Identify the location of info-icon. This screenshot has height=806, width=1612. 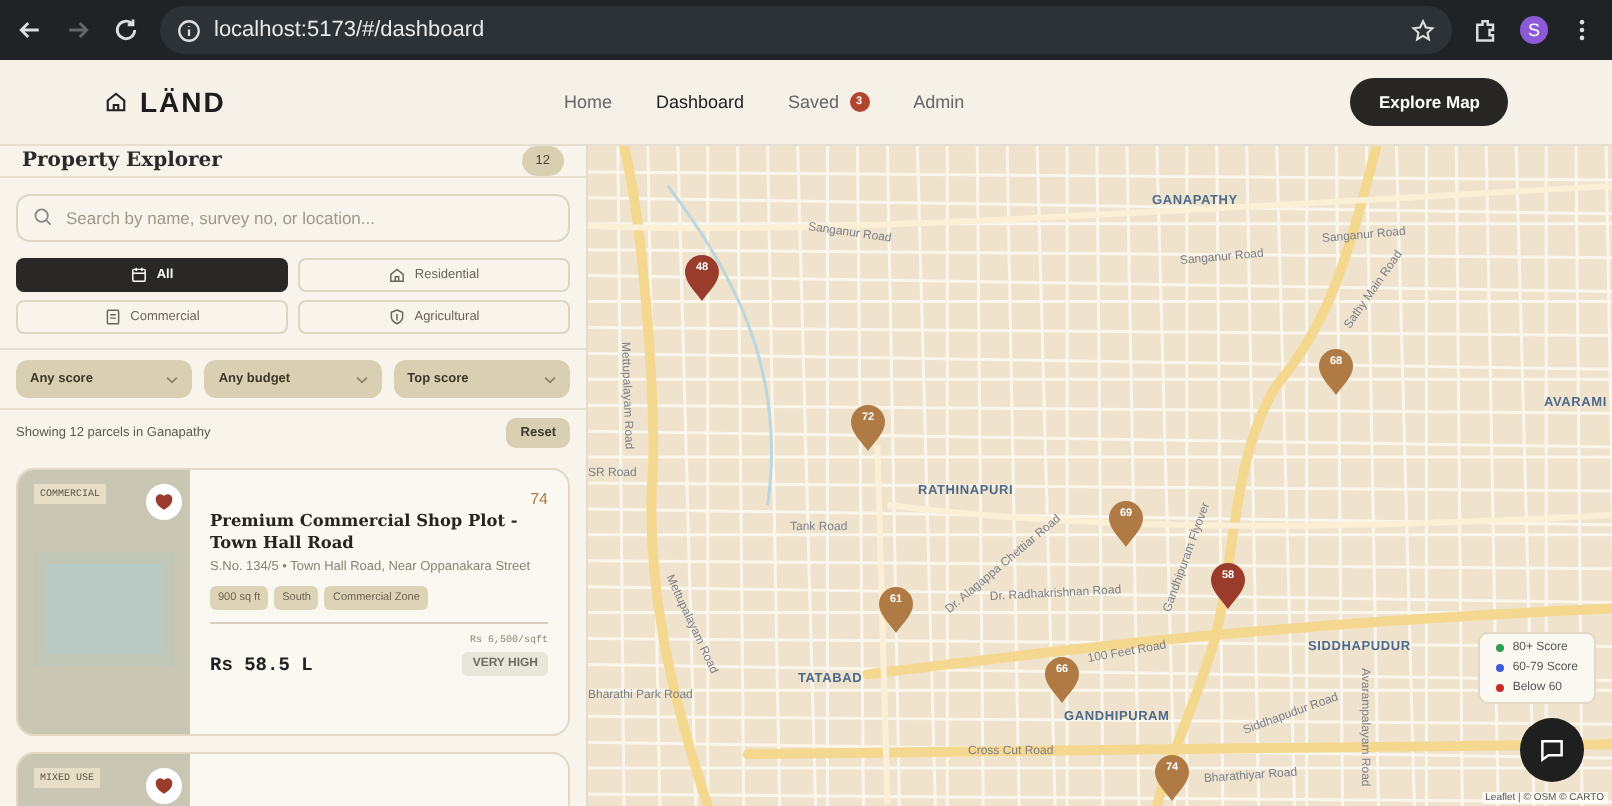
(189, 30).